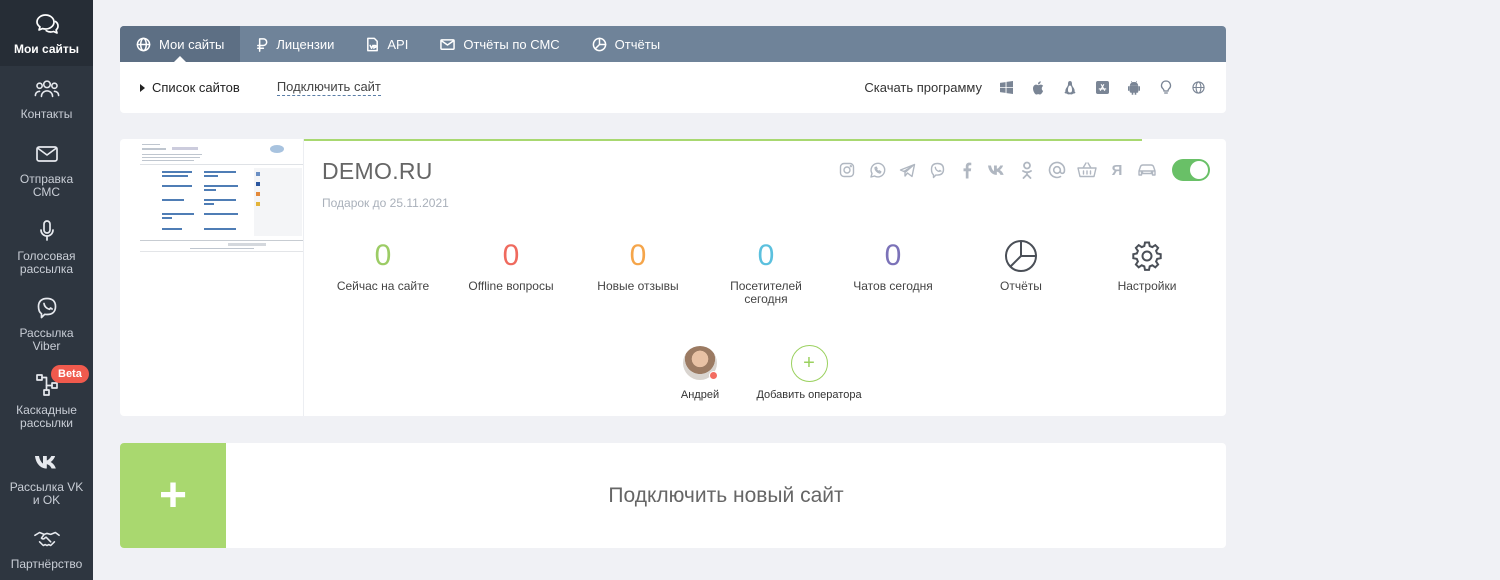 This screenshot has height=580, width=1500. I want to click on stat-label: Offline вопросы, so click(511, 286).